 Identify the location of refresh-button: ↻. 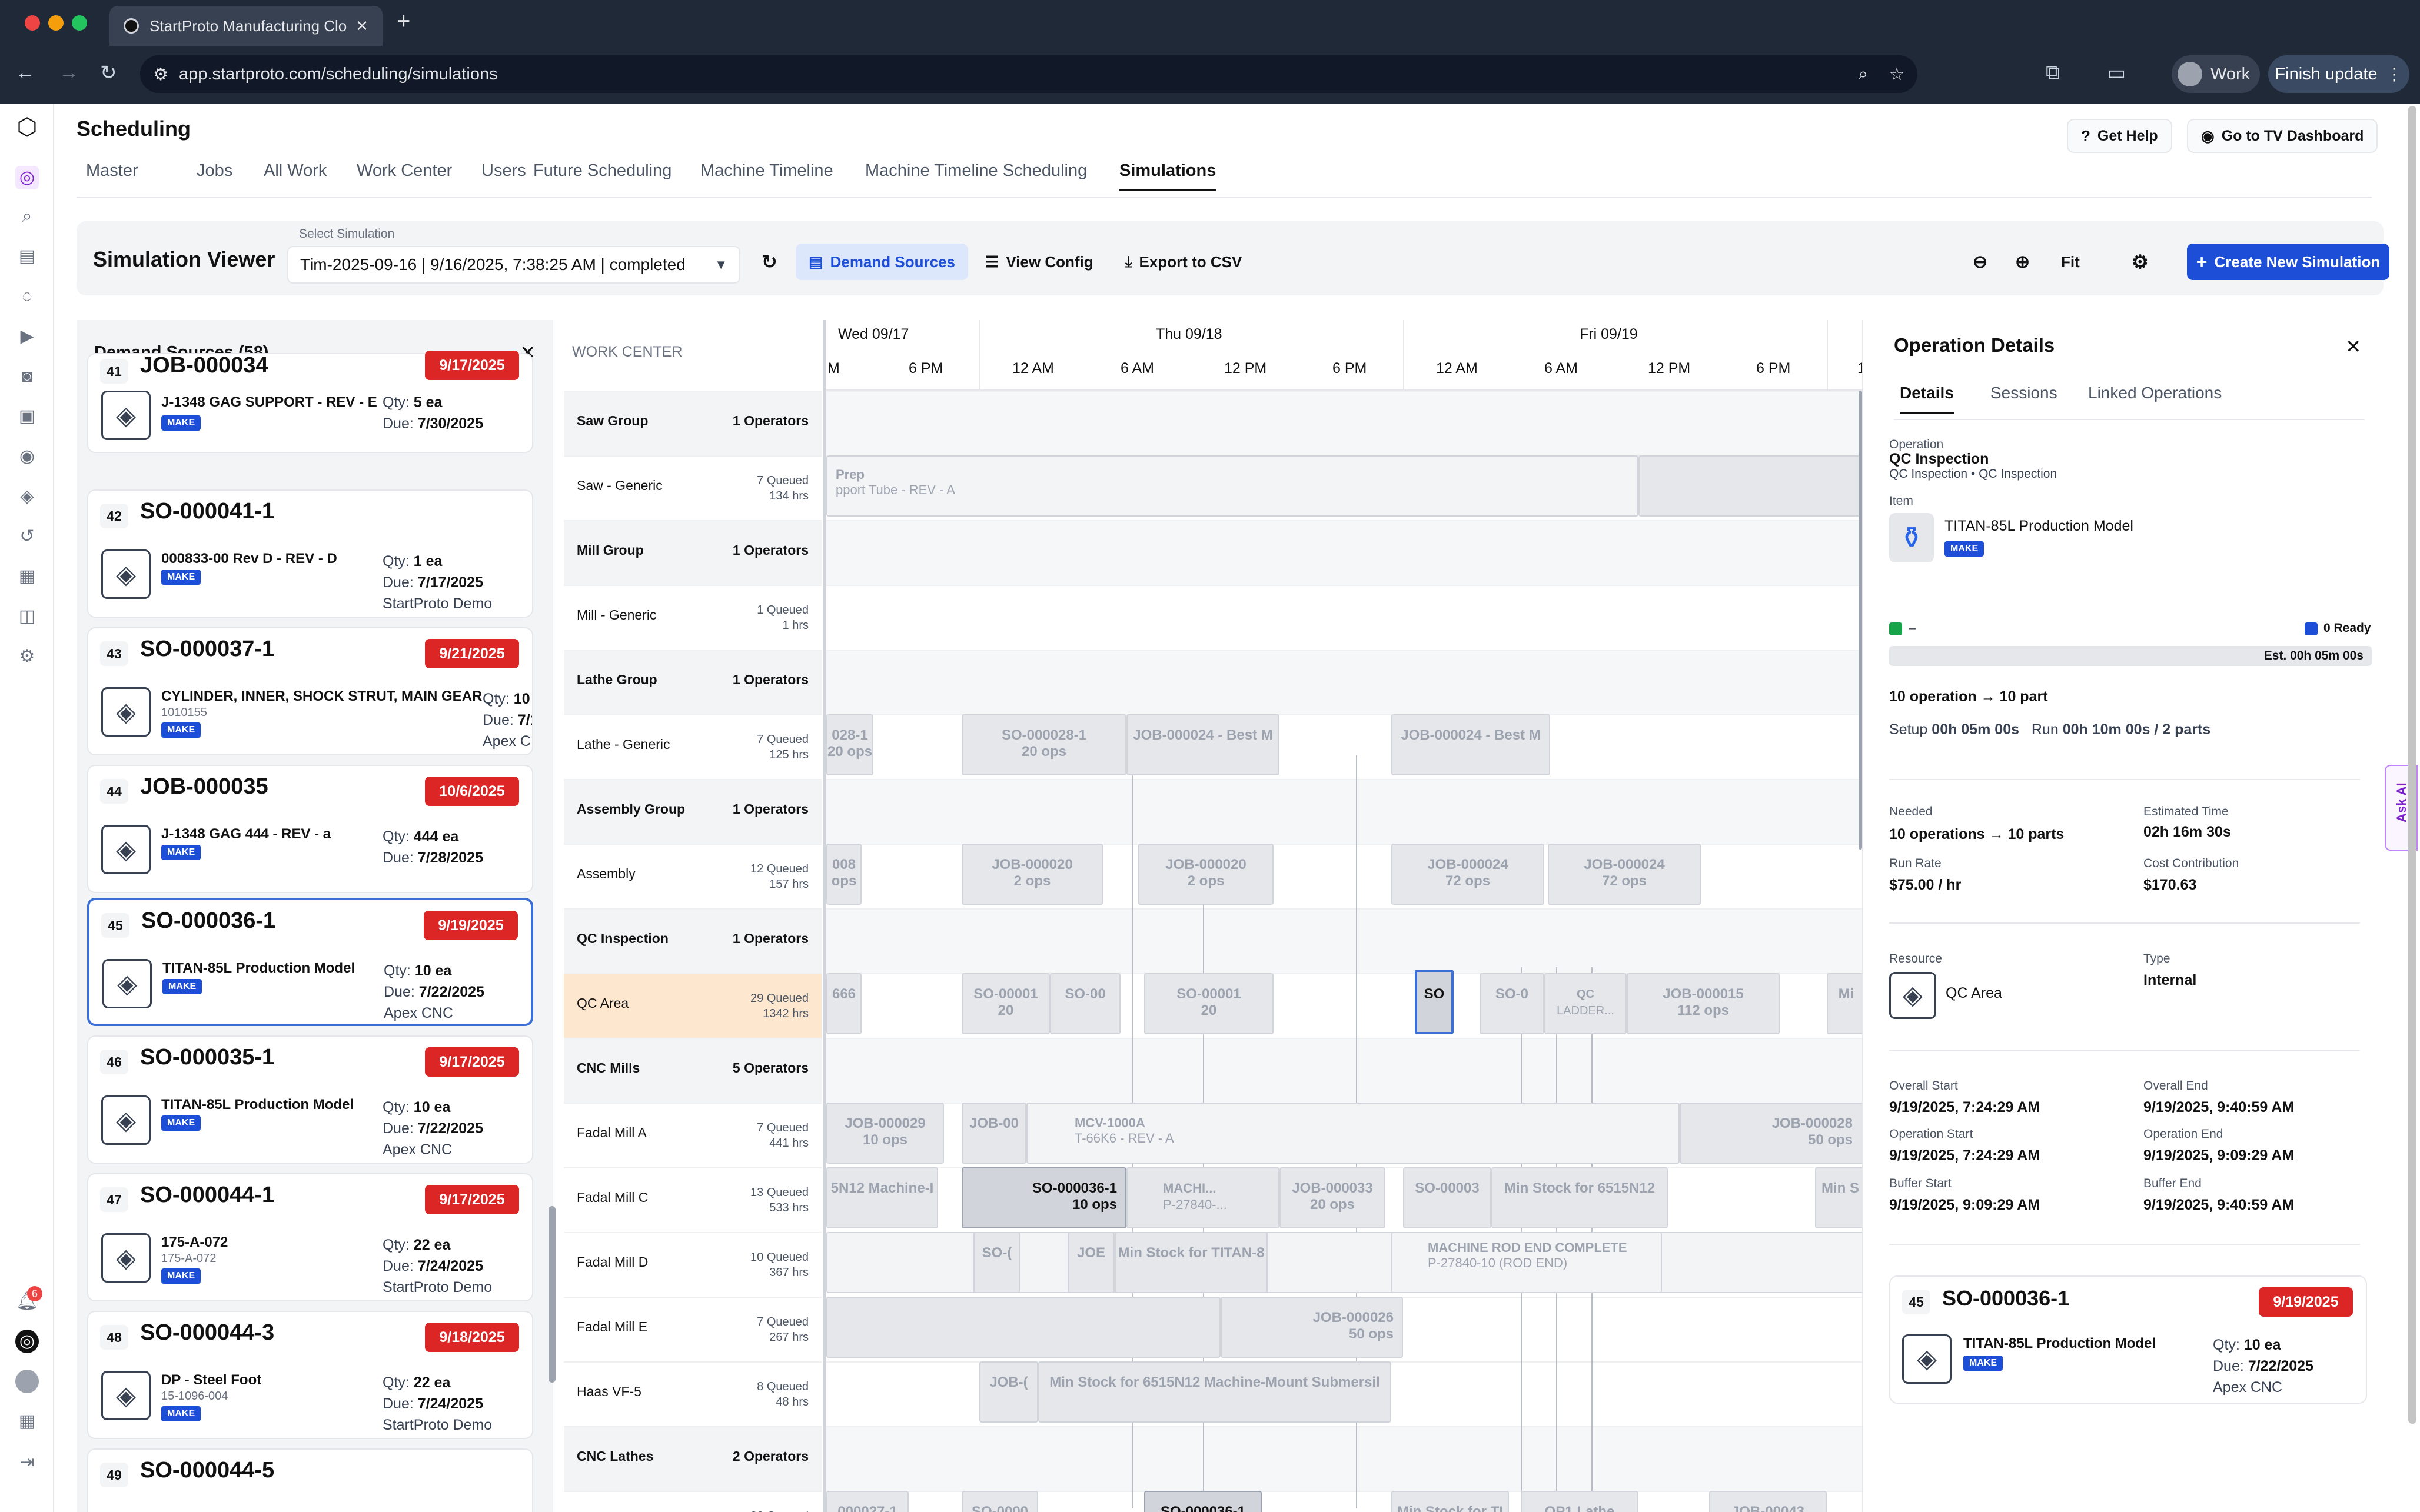
(769, 262).